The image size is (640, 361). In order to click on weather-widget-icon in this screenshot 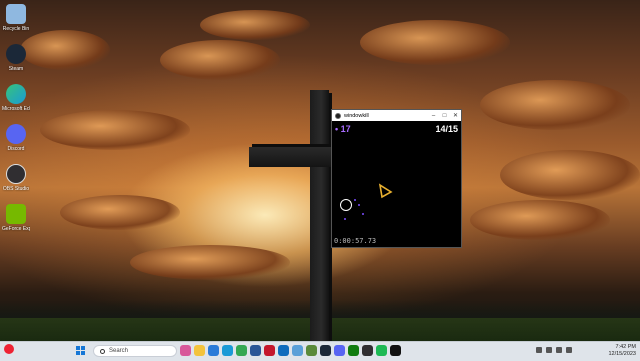, I will do `click(9, 349)`.